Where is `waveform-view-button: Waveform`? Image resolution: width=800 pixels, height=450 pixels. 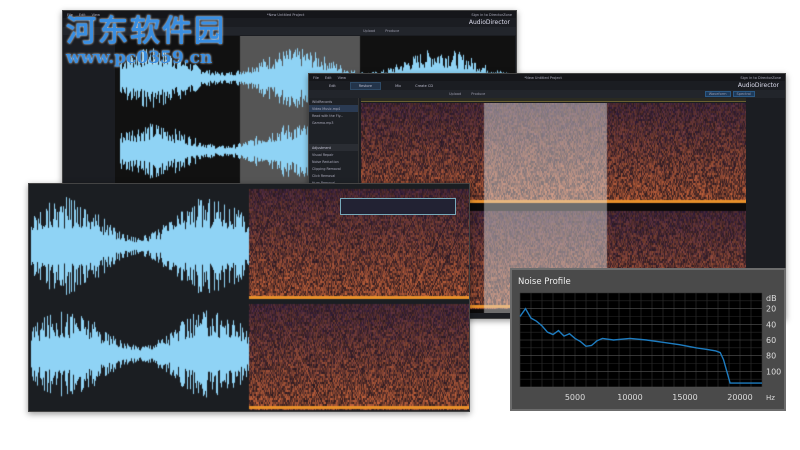
waveform-view-button: Waveform is located at coordinates (717, 94).